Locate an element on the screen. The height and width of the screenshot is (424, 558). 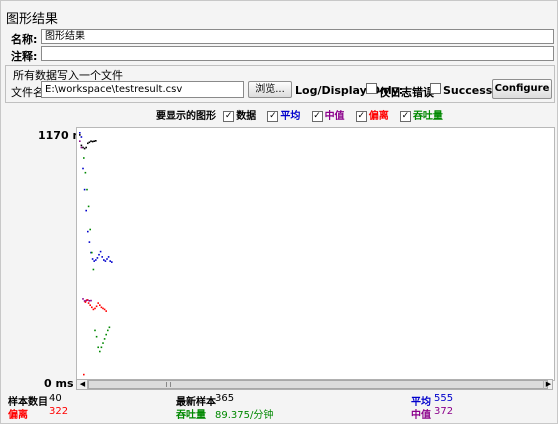
latest-sample-value: 365 is located at coordinates (225, 398).